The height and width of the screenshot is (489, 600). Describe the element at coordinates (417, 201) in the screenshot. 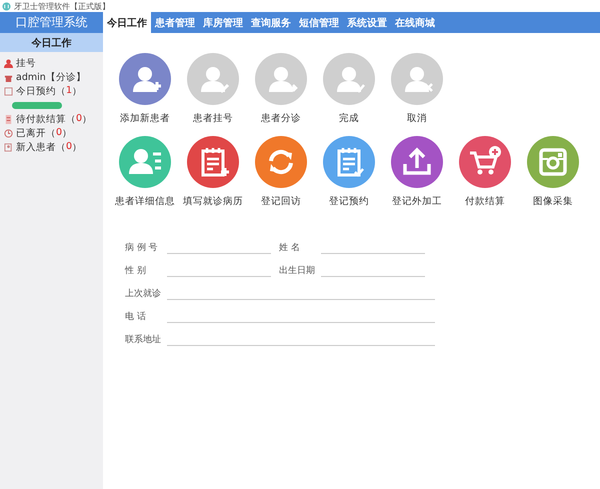

I see `action-label: 登记外加工` at that location.